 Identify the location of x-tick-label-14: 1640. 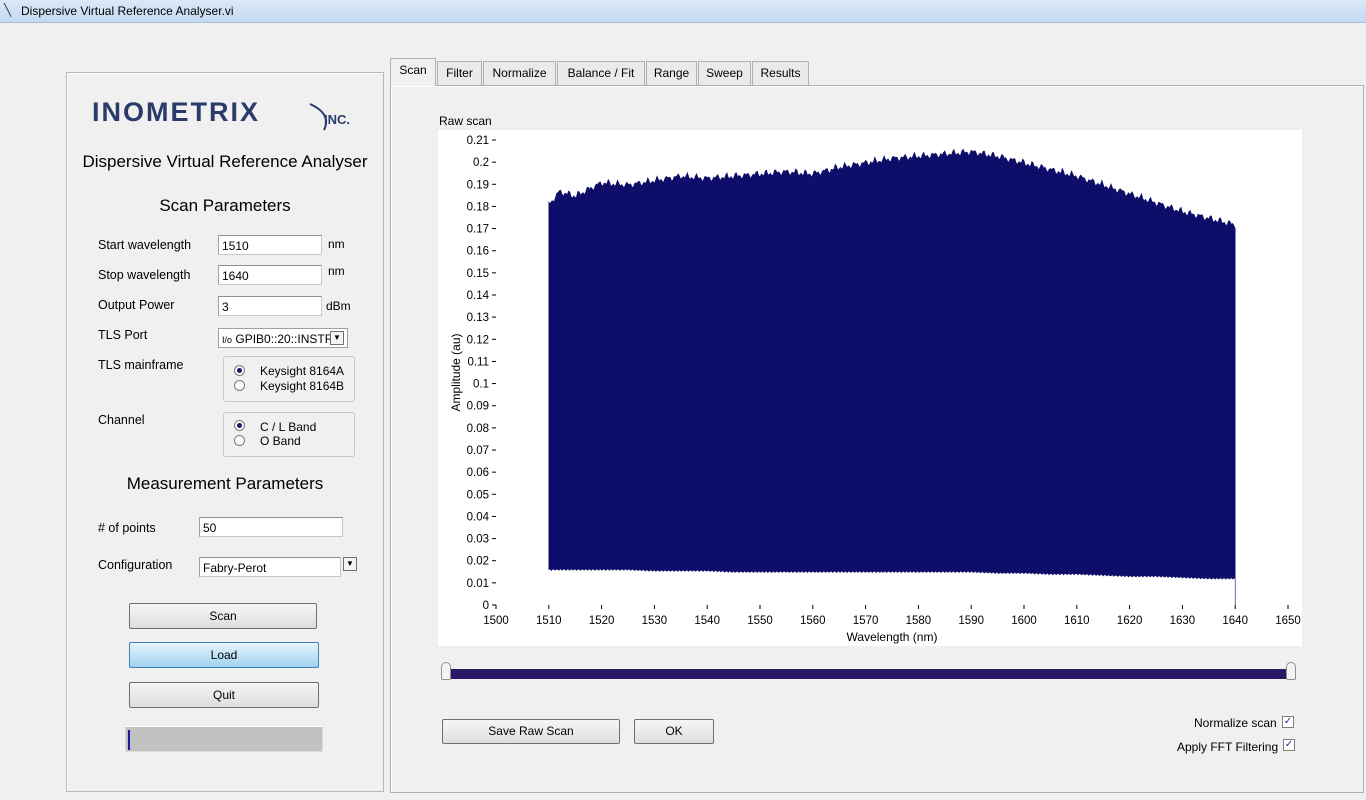
(1235, 621).